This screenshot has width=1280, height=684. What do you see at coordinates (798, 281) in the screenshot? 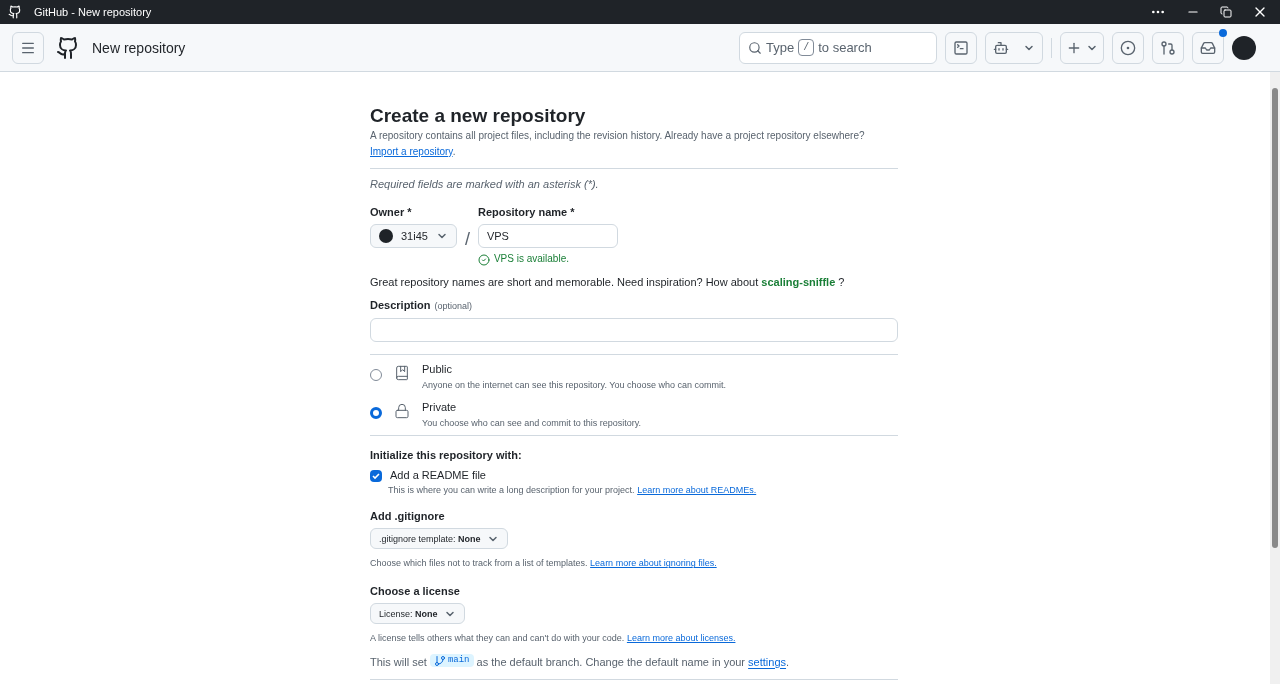
I see `suggested-name-link: scaling-sniffle` at bounding box center [798, 281].